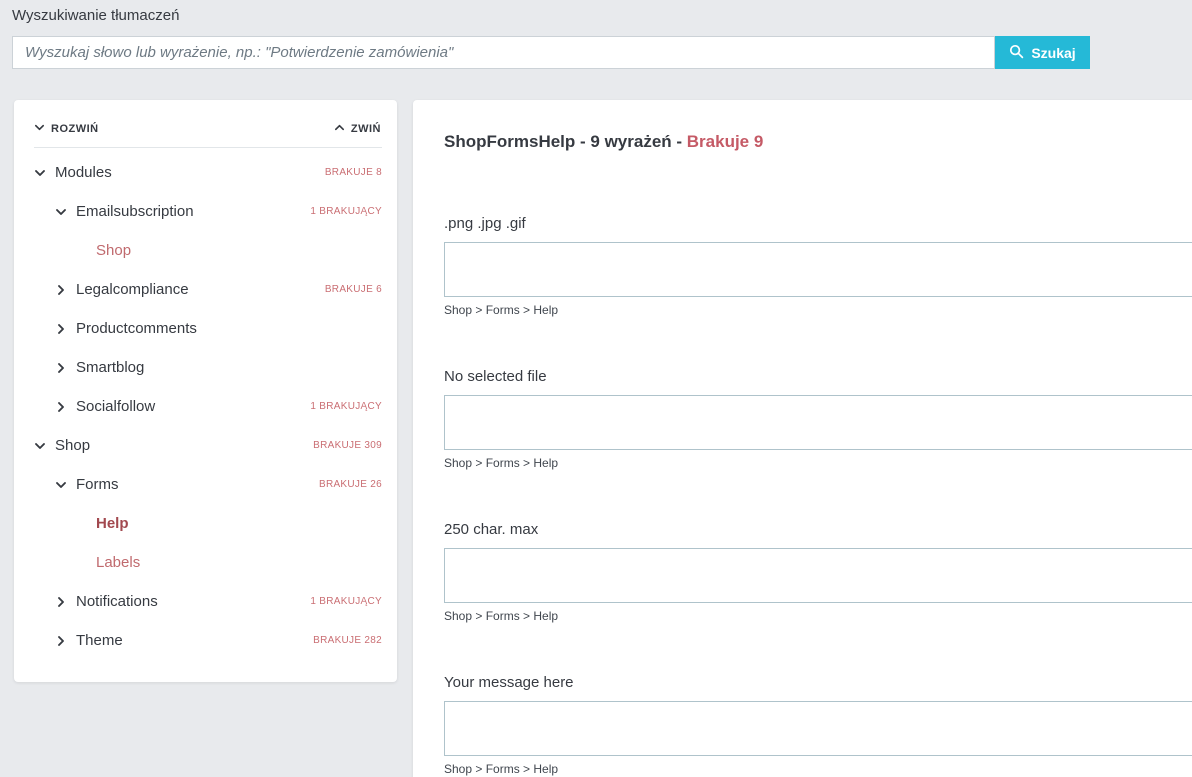  Describe the element at coordinates (208, 289) in the screenshot. I see `tree-item: Legalcompliance BRAKUJE 6` at that location.